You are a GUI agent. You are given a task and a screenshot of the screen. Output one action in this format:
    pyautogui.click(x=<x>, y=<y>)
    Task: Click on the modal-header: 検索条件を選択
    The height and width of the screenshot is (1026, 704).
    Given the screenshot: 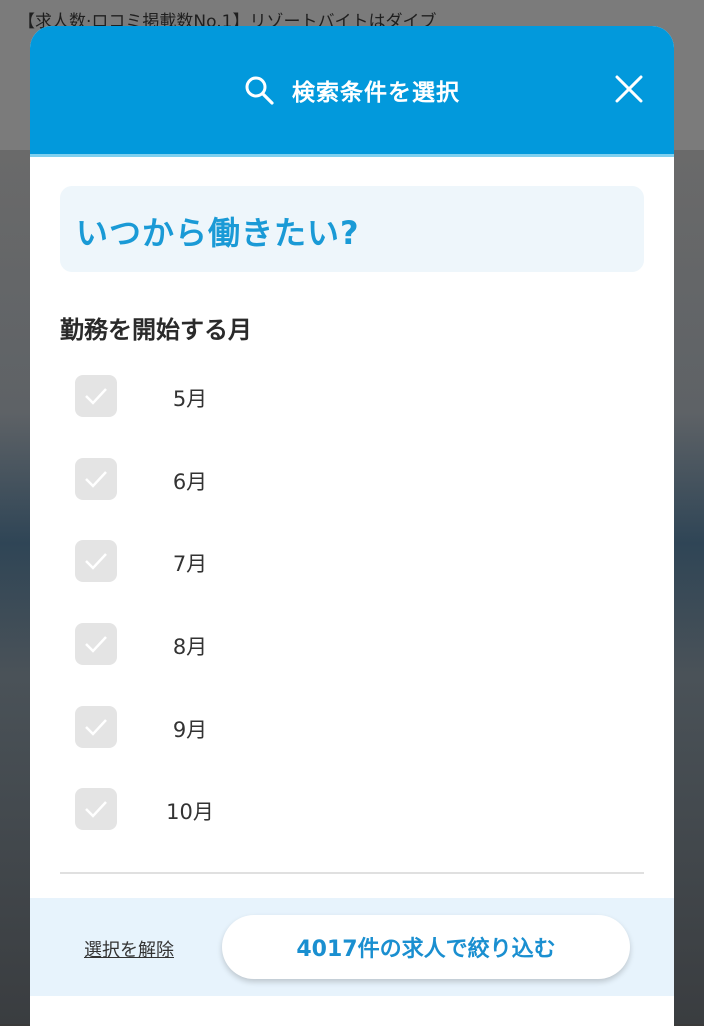 What is the action you would take?
    pyautogui.click(x=352, y=91)
    